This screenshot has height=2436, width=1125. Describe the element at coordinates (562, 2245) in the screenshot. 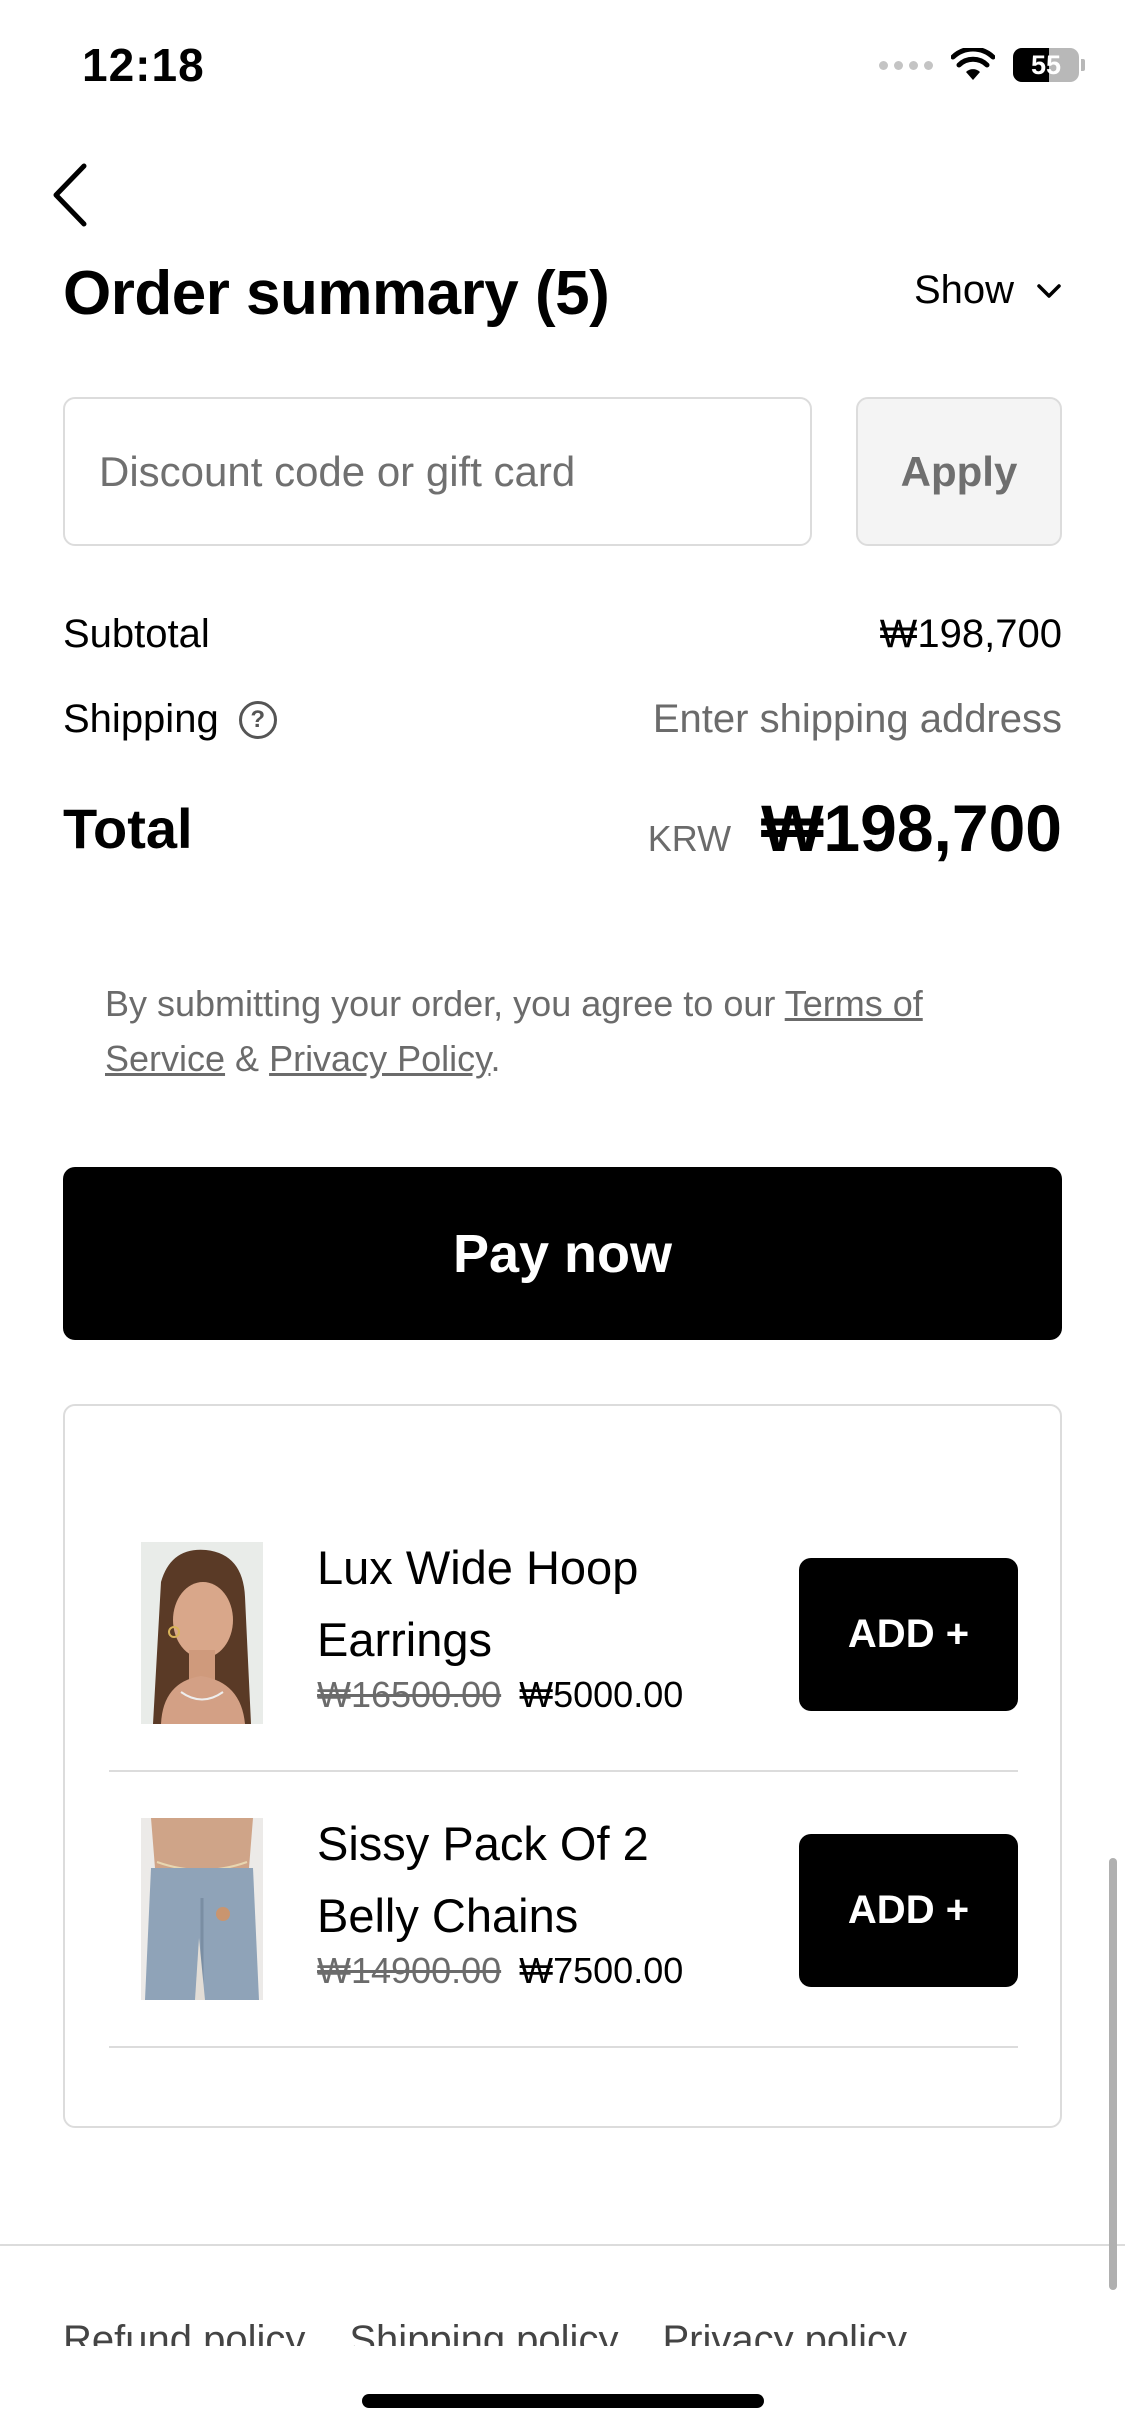

I see `footer-divider` at that location.